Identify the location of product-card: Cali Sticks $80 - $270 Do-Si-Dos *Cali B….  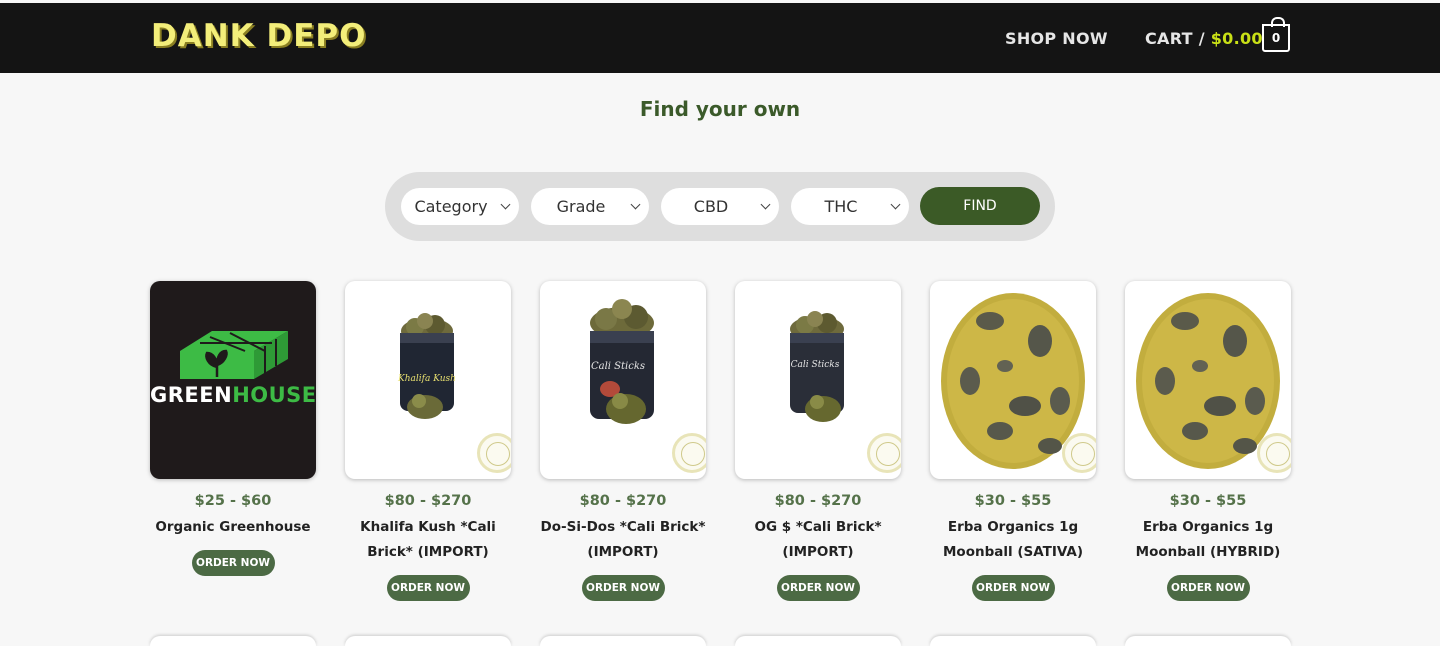
(623, 441).